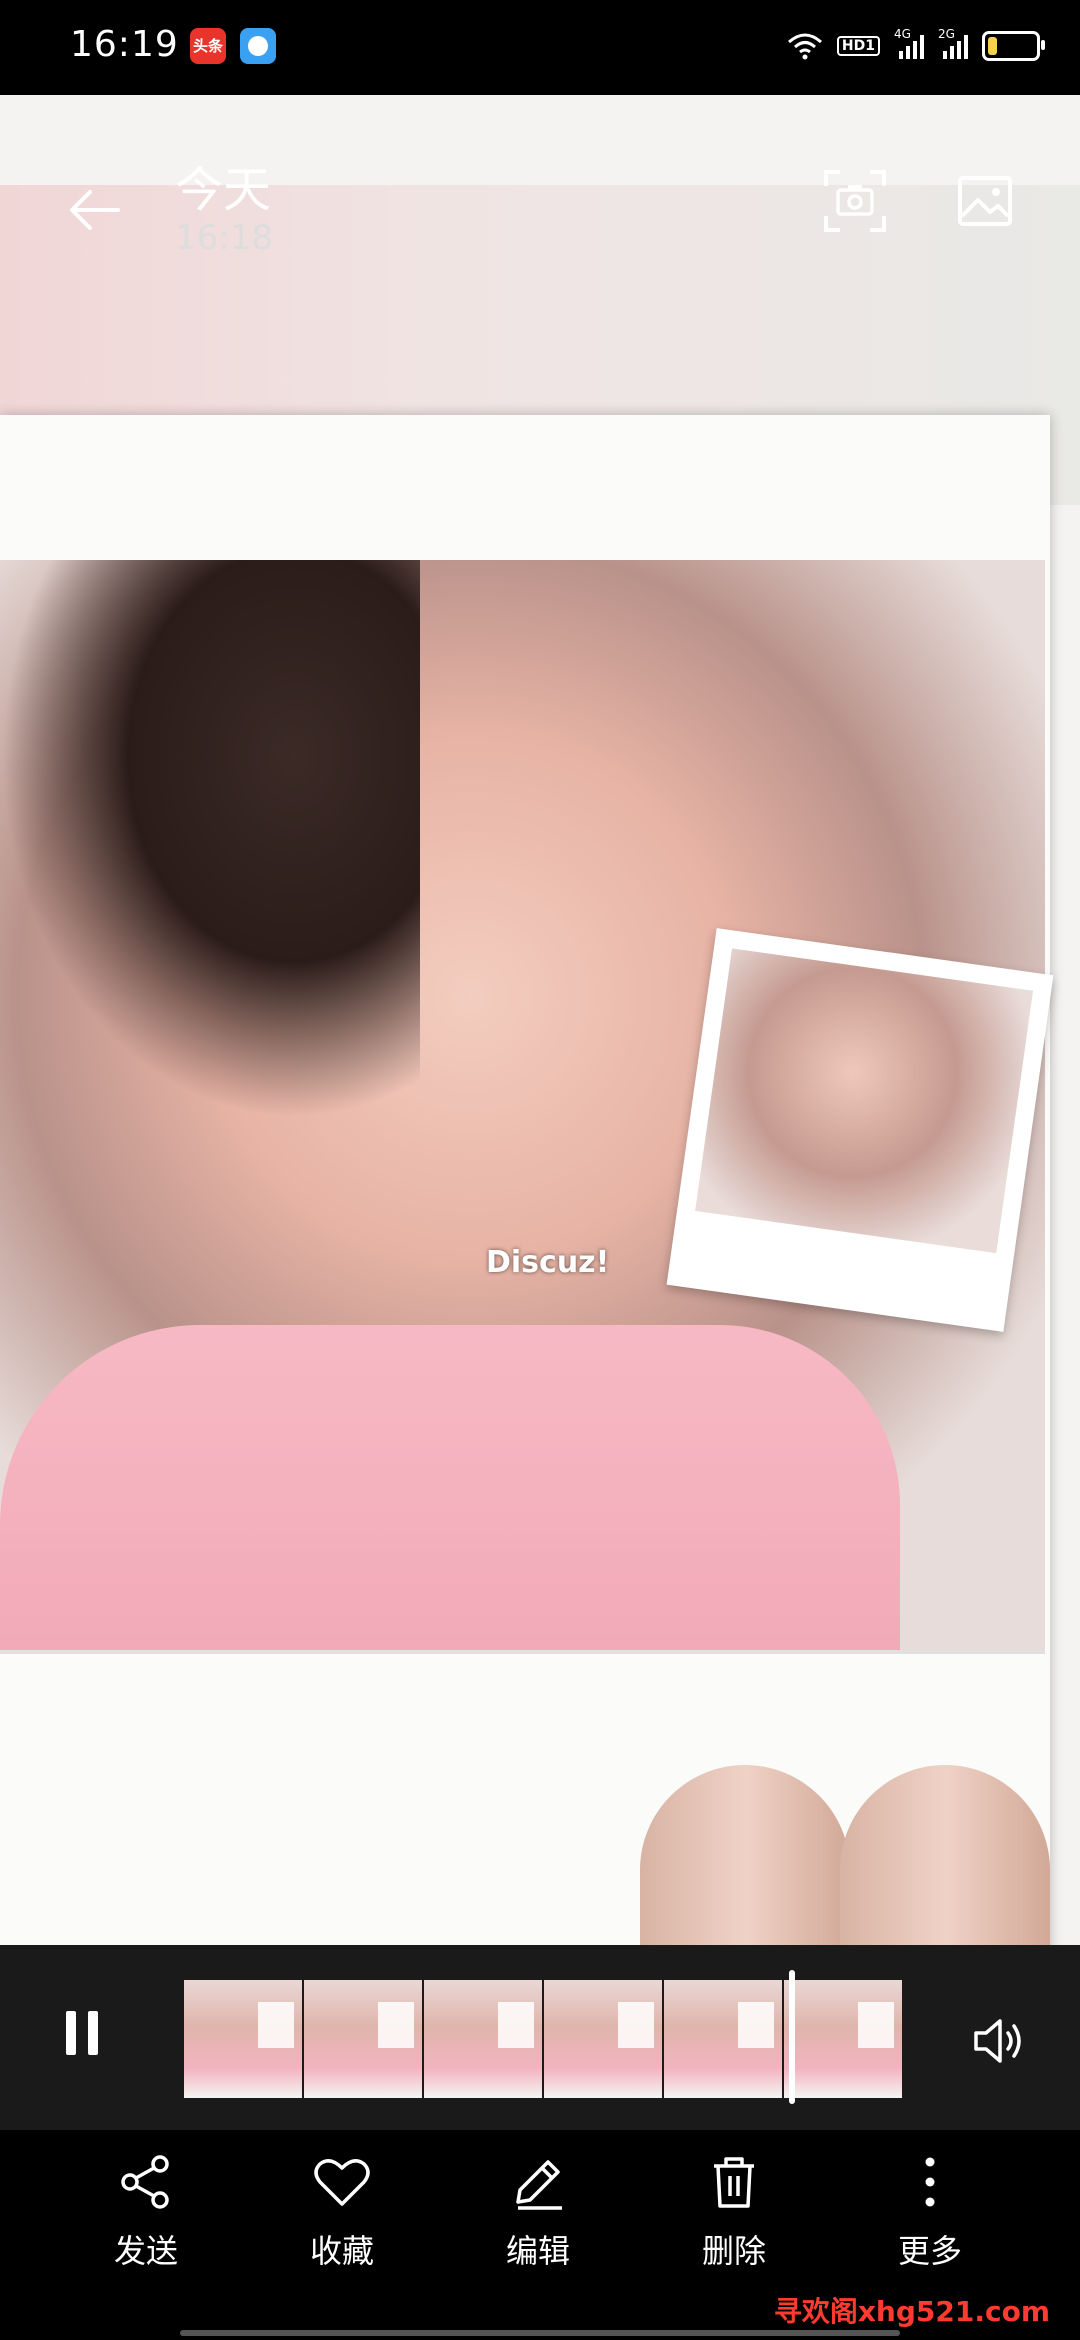 The height and width of the screenshot is (2340, 1080). What do you see at coordinates (953, 43) in the screenshot?
I see `signal-sim2-icon: 2G` at bounding box center [953, 43].